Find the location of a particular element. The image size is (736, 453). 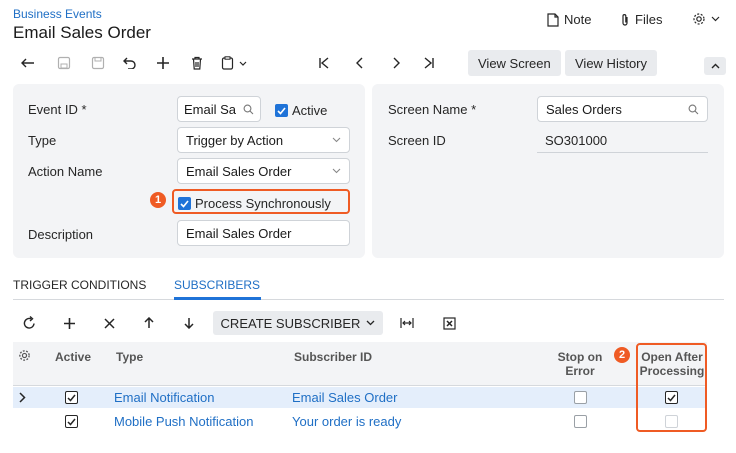

screen-id-label: Screen ID is located at coordinates (417, 140).